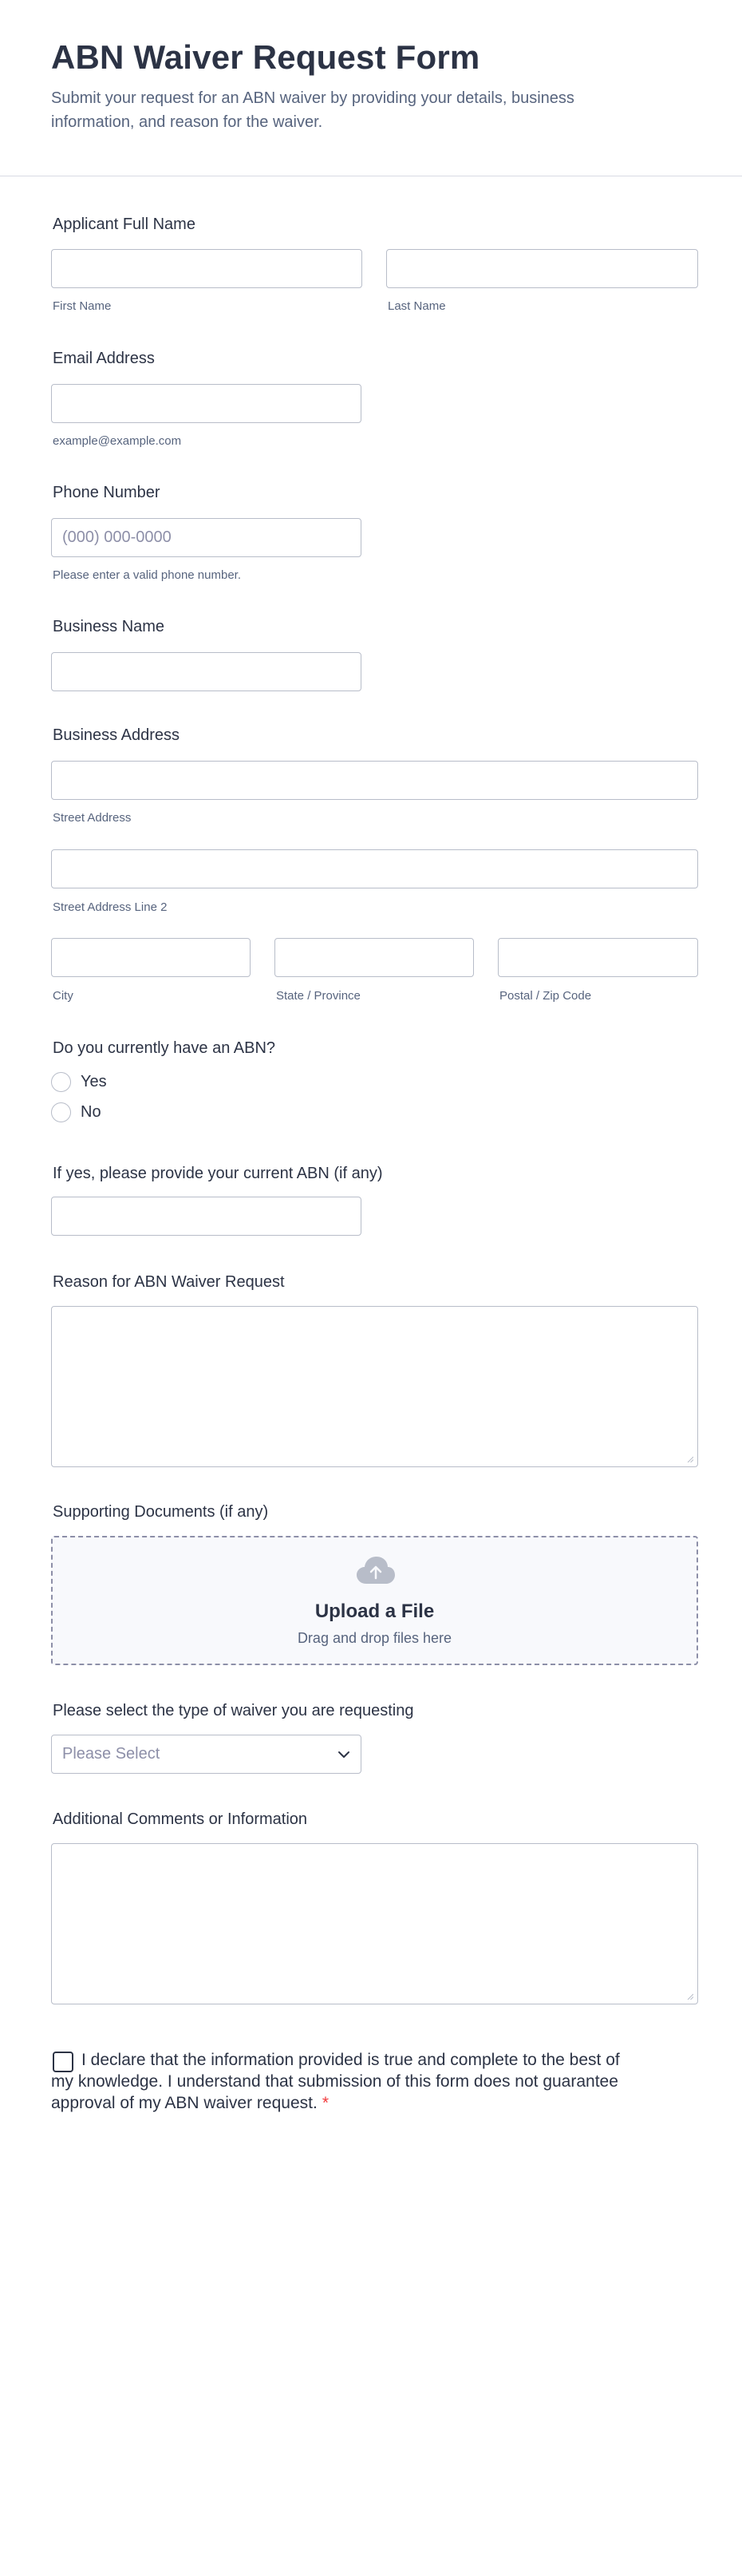 The width and height of the screenshot is (742, 2576). Describe the element at coordinates (545, 996) in the screenshot. I see `postal-code-sublabel: Postal / Zip Code` at that location.